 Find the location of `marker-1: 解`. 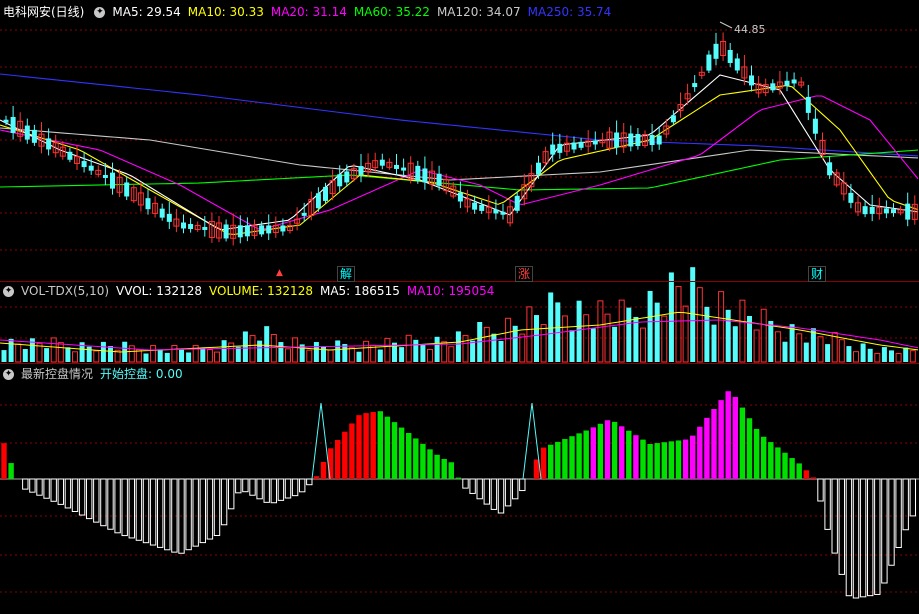

marker-1: 解 is located at coordinates (346, 274).